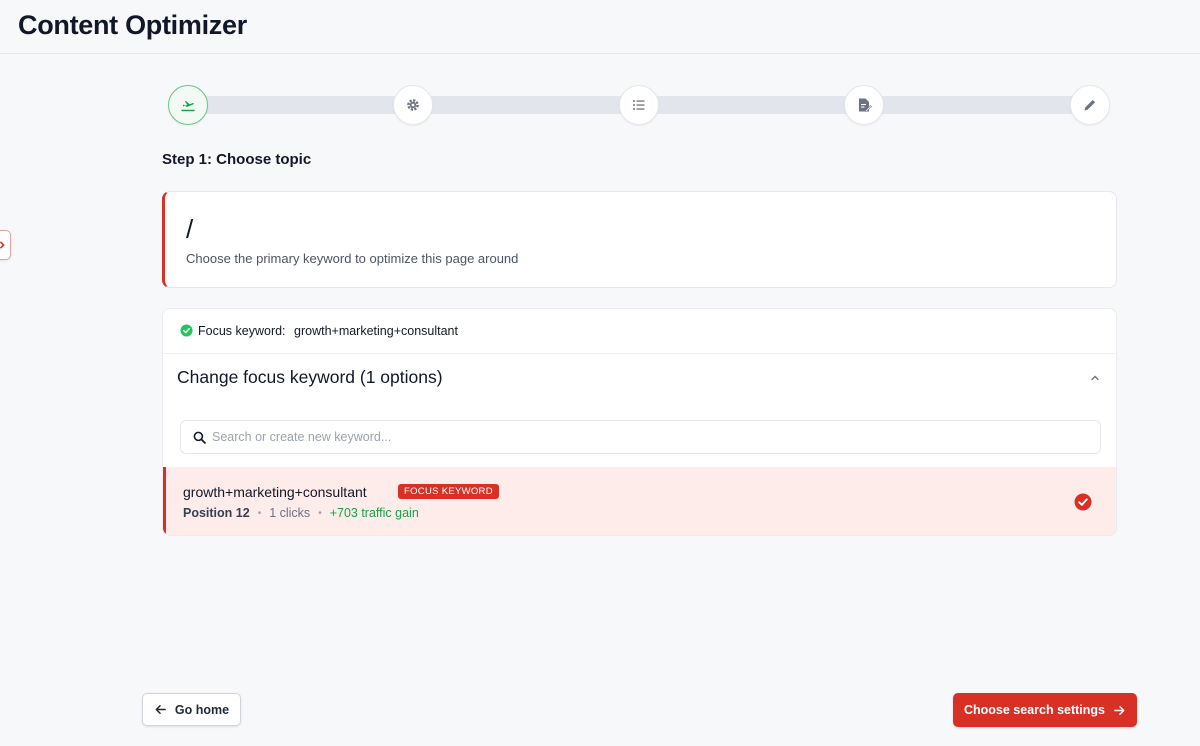 This screenshot has height=746, width=1200. I want to click on focus-keyword-badge: FOCUS KEYWORD, so click(448, 491).